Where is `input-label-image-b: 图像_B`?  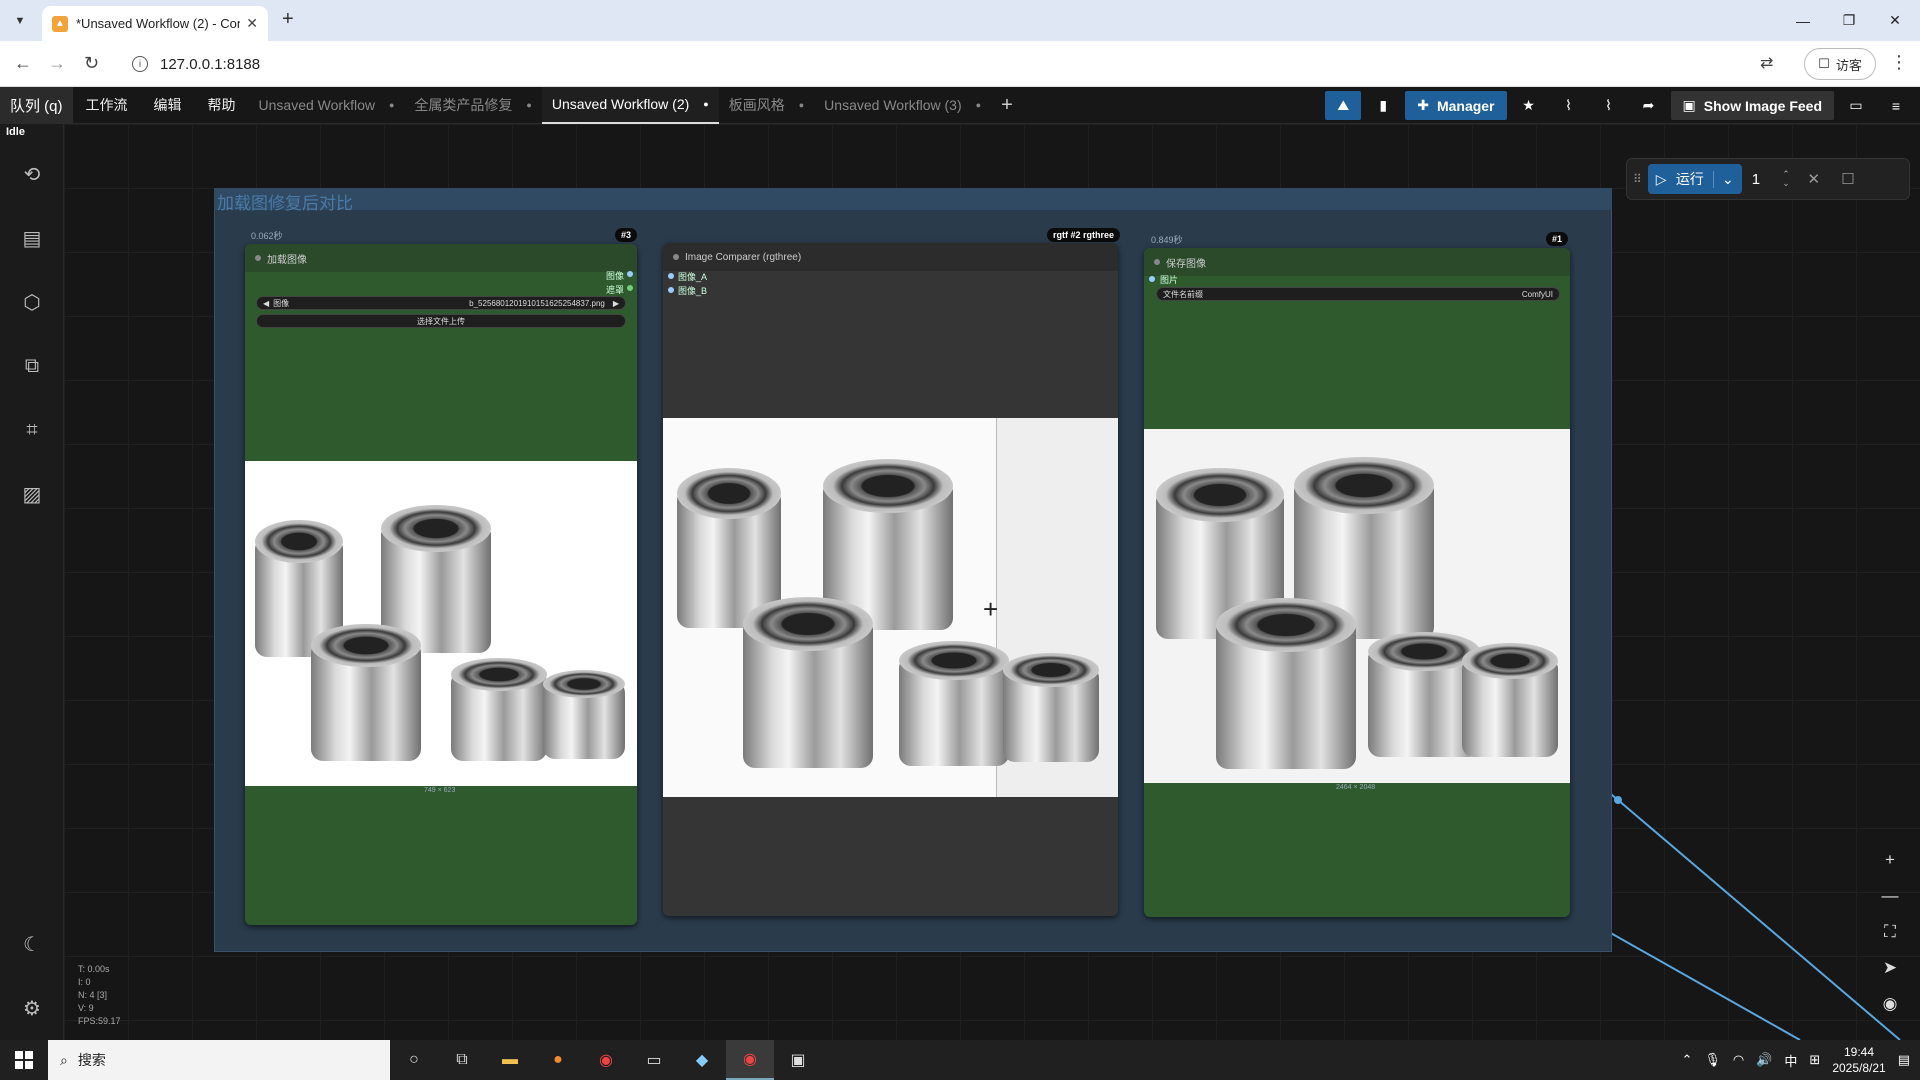 input-label-image-b: 图像_B is located at coordinates (693, 291).